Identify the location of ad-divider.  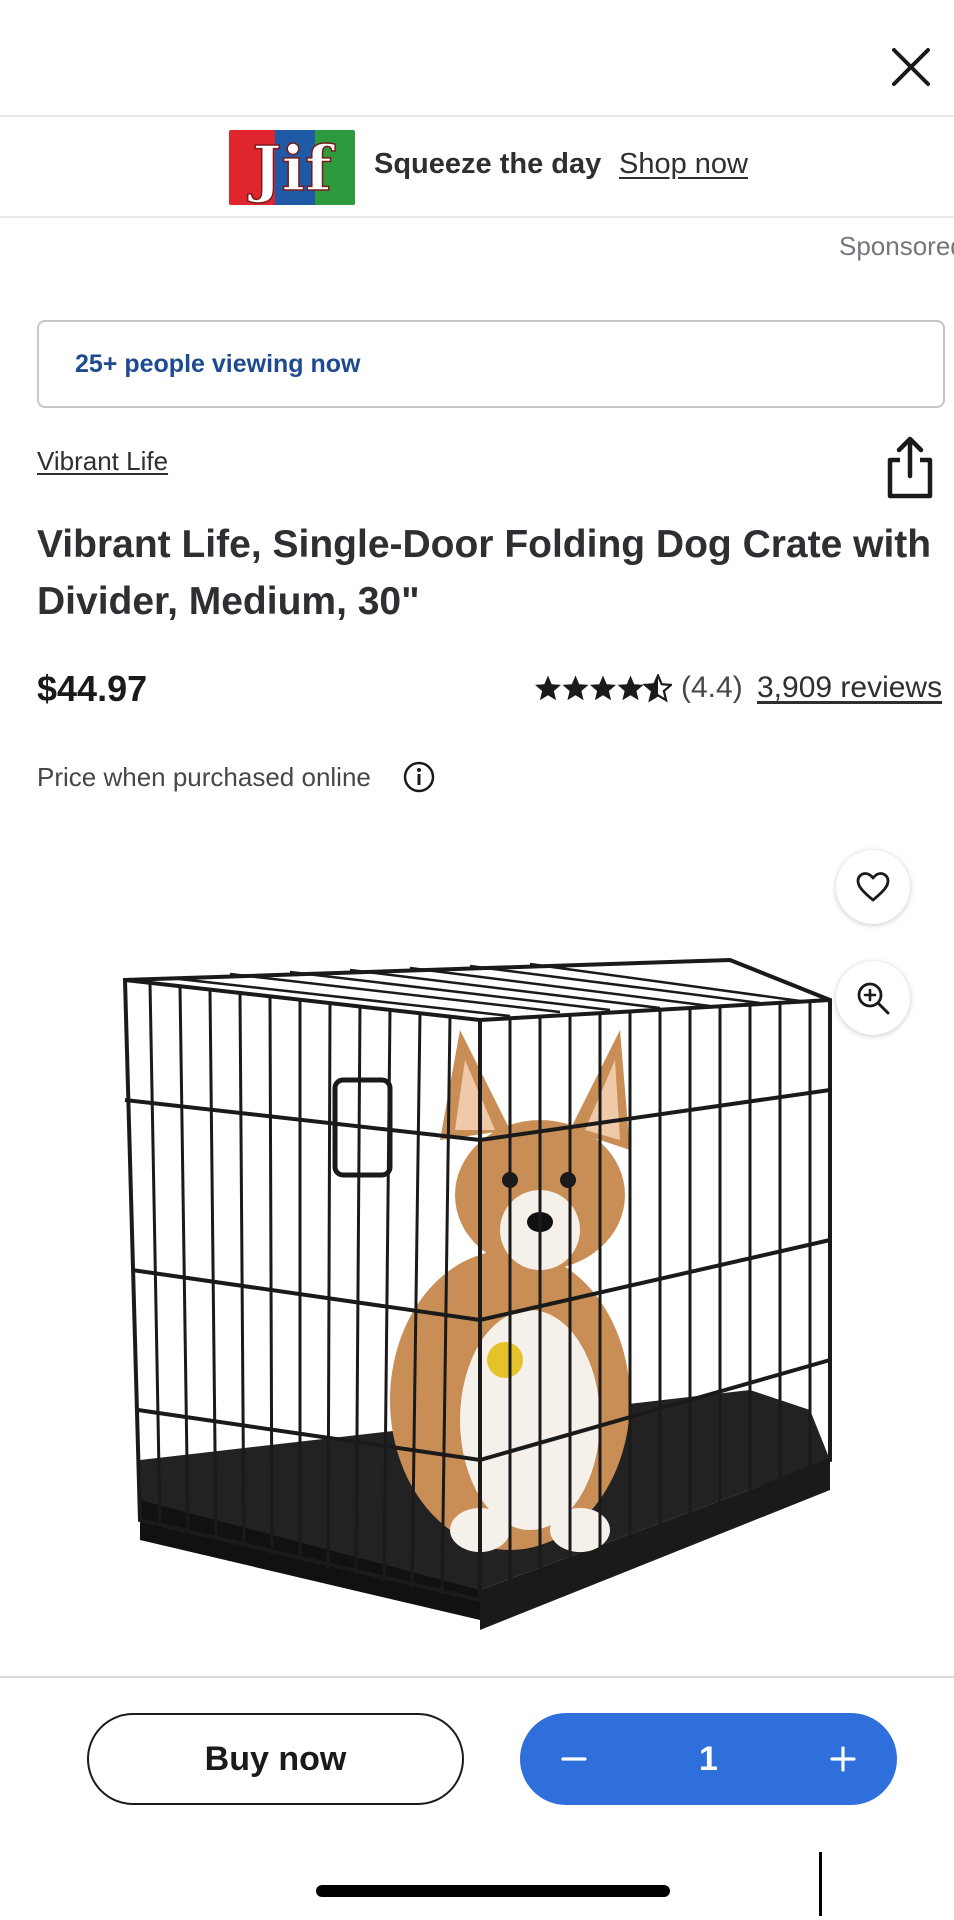
(477, 217).